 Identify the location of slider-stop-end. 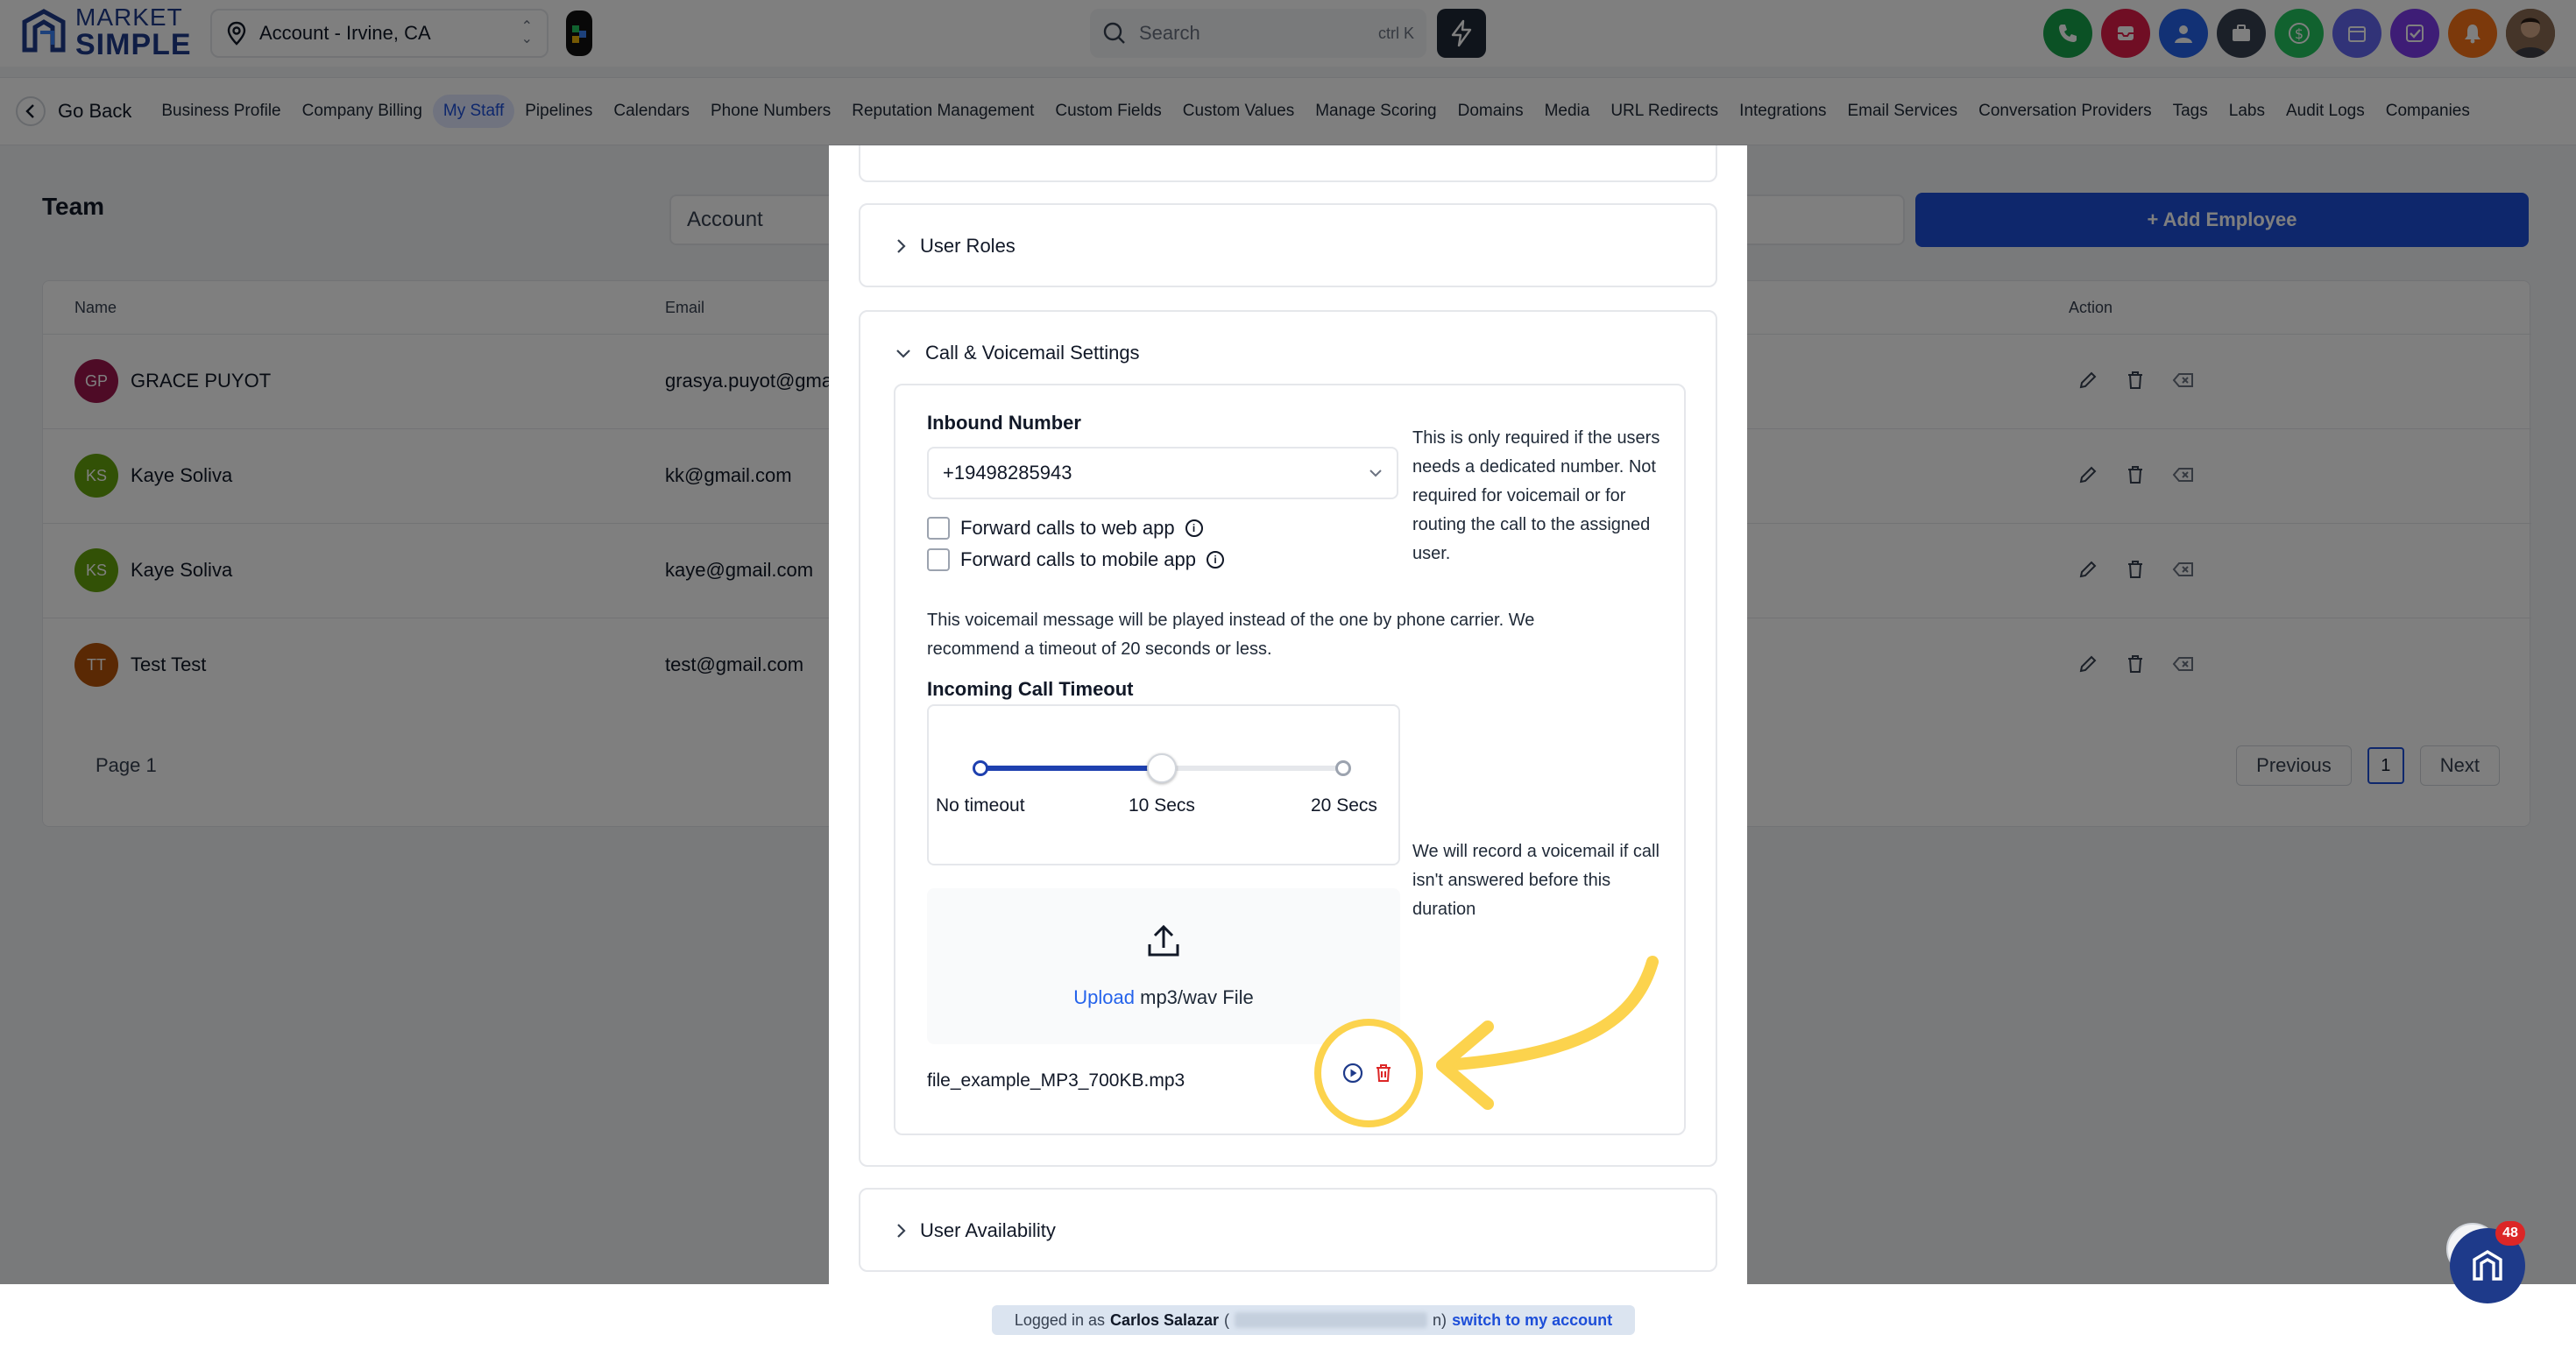
(1343, 768).